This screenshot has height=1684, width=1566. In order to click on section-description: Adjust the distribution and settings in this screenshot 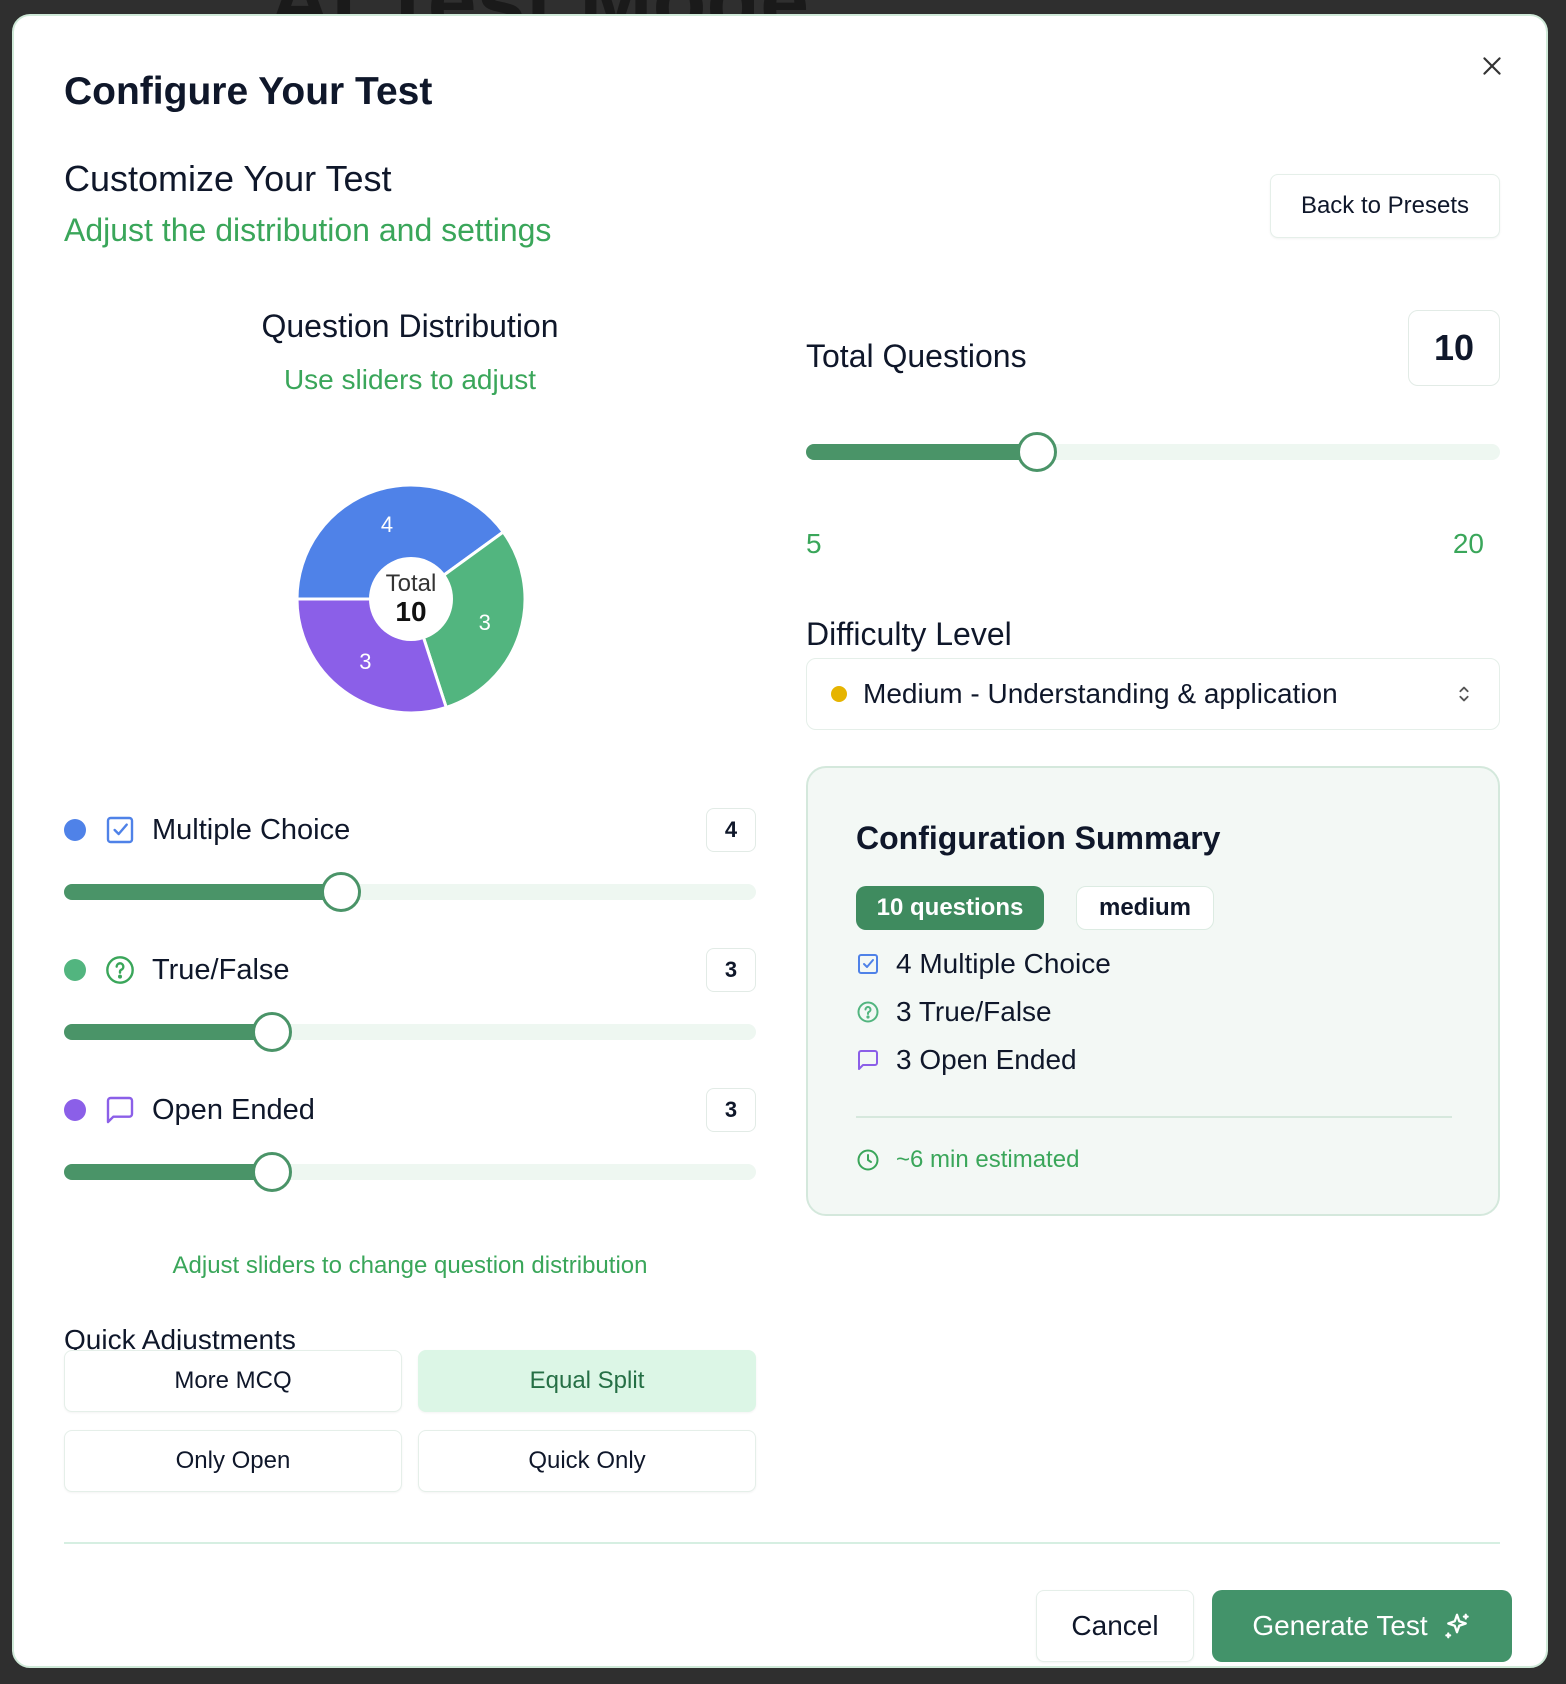, I will do `click(308, 230)`.